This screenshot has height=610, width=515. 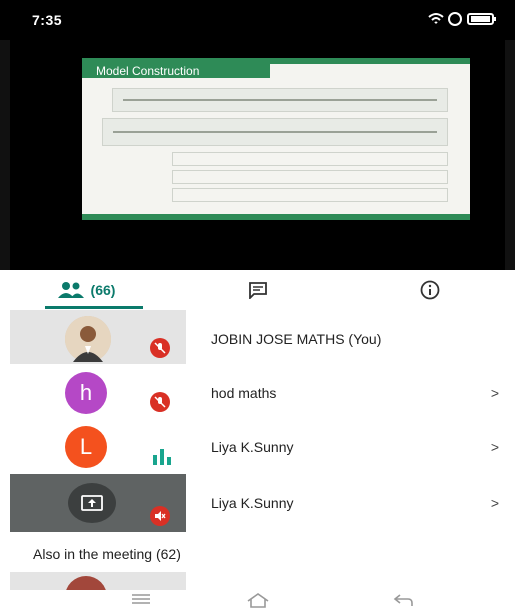 I want to click on home-icon, so click(x=258, y=600).